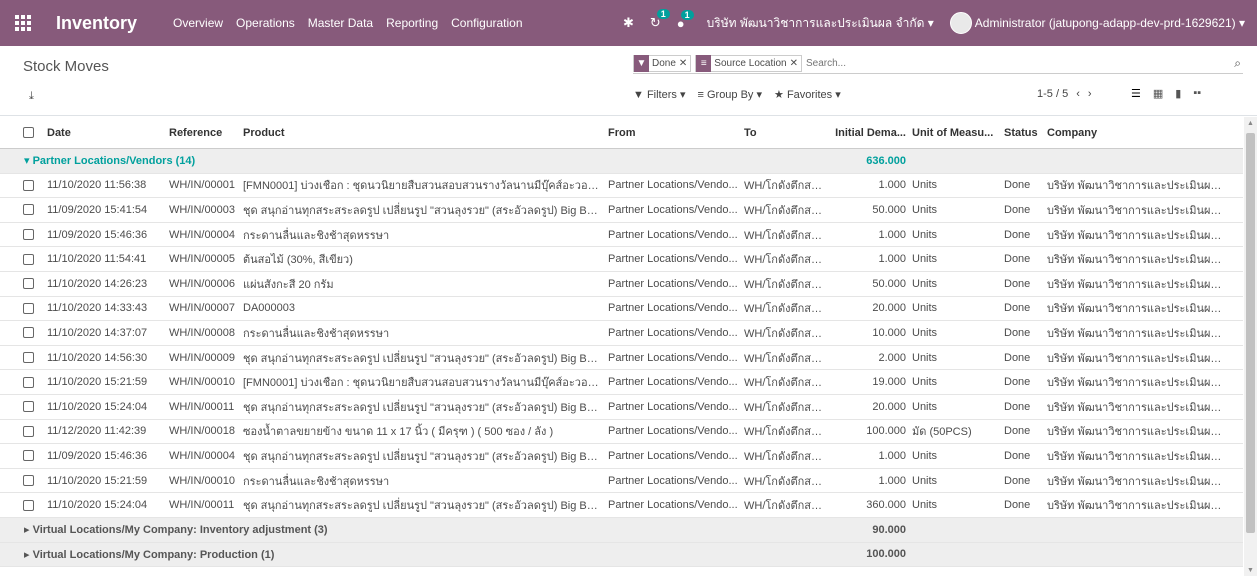 Image resolution: width=1257 pixels, height=576 pixels. I want to click on groupby-label: Group By, so click(730, 95).